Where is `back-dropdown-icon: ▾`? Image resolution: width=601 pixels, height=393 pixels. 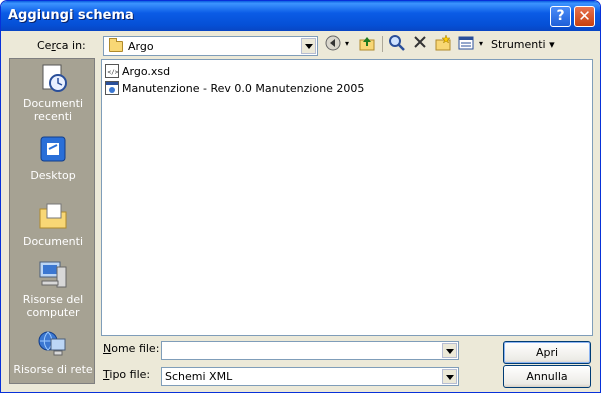 back-dropdown-icon: ▾ is located at coordinates (347, 44).